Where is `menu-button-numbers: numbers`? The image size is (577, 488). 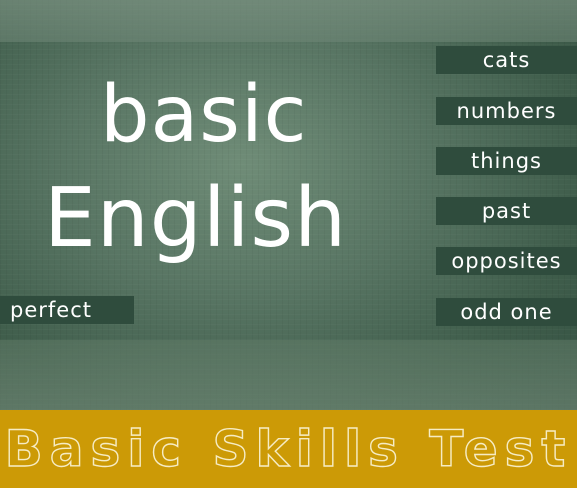
menu-button-numbers: numbers is located at coordinates (506, 111).